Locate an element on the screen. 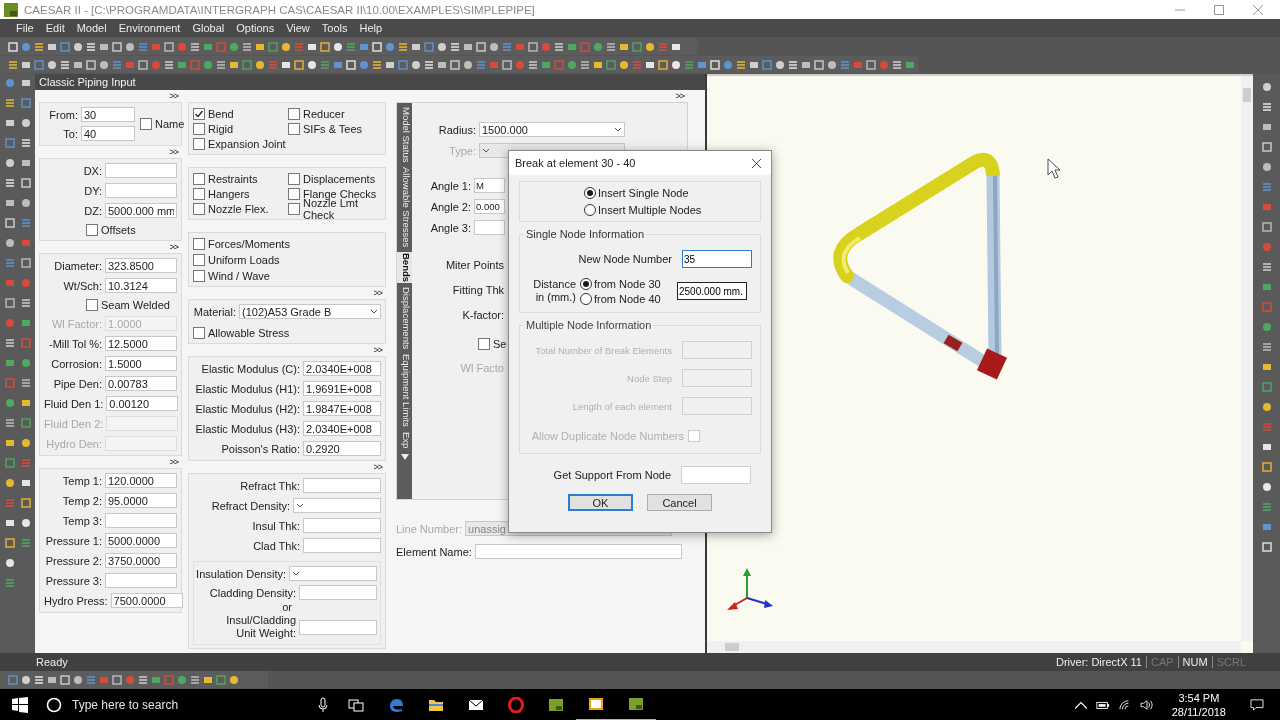  search-field: Type here to search is located at coordinates (190, 705).